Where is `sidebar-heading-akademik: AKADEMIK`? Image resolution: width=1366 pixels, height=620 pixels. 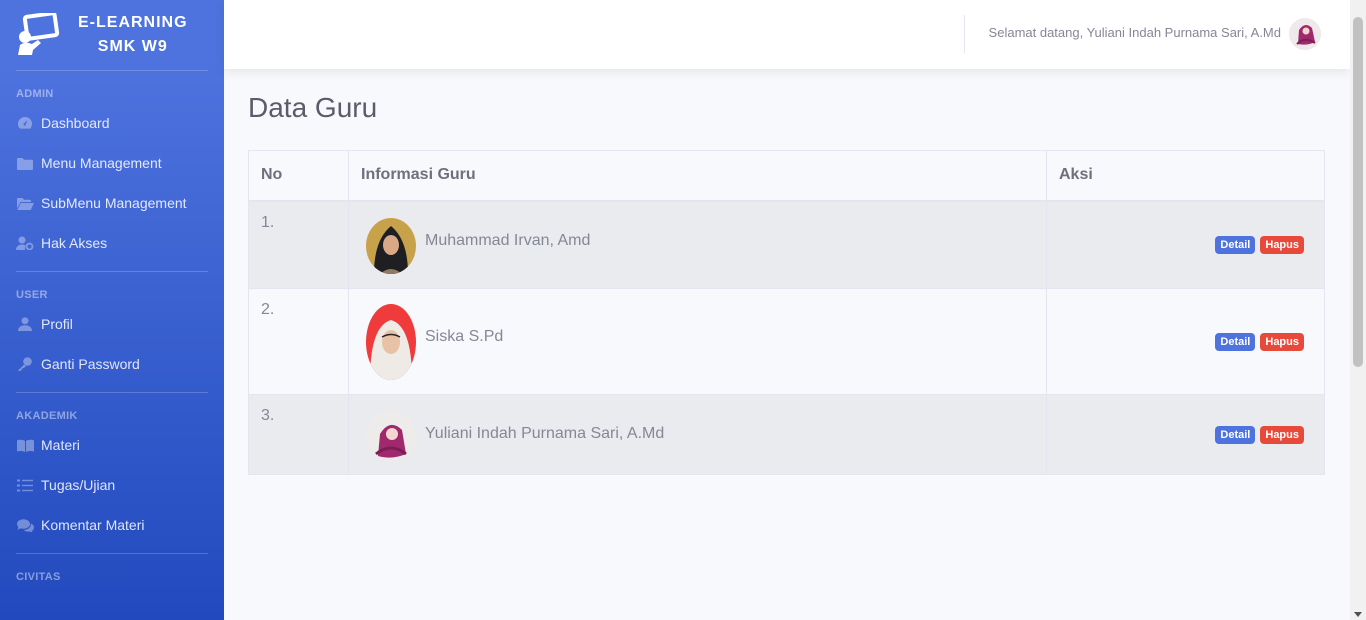 sidebar-heading-akademik: AKADEMIK is located at coordinates (47, 416).